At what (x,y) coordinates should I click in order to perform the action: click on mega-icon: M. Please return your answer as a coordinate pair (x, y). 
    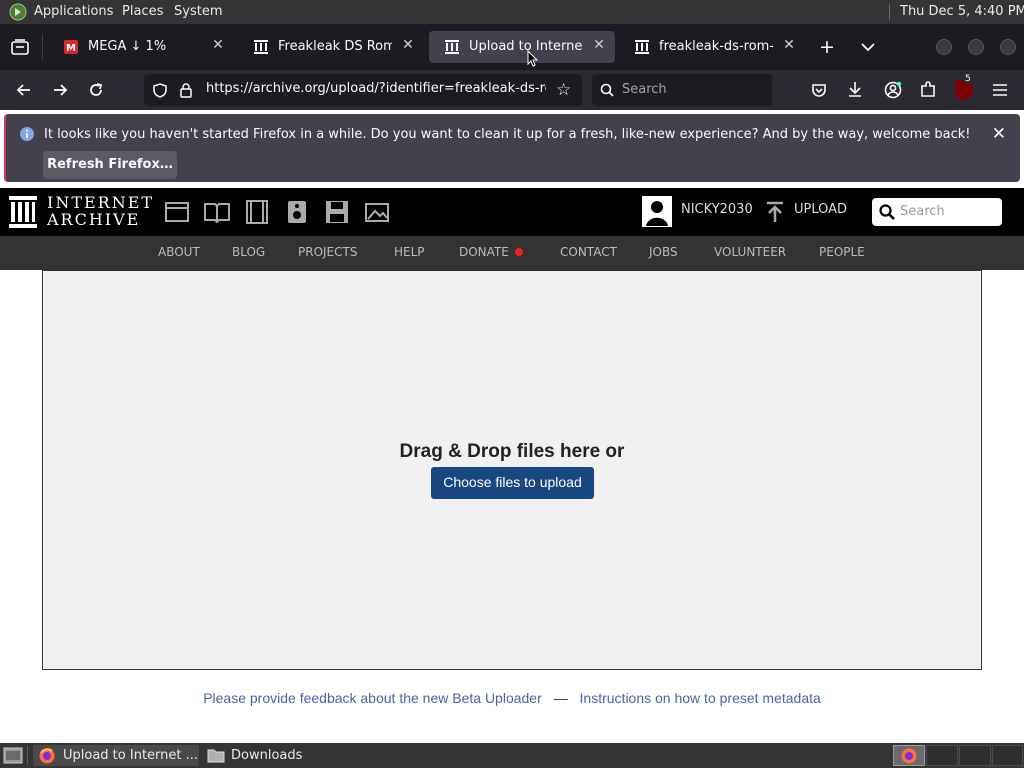
    Looking at the image, I should click on (71, 47).